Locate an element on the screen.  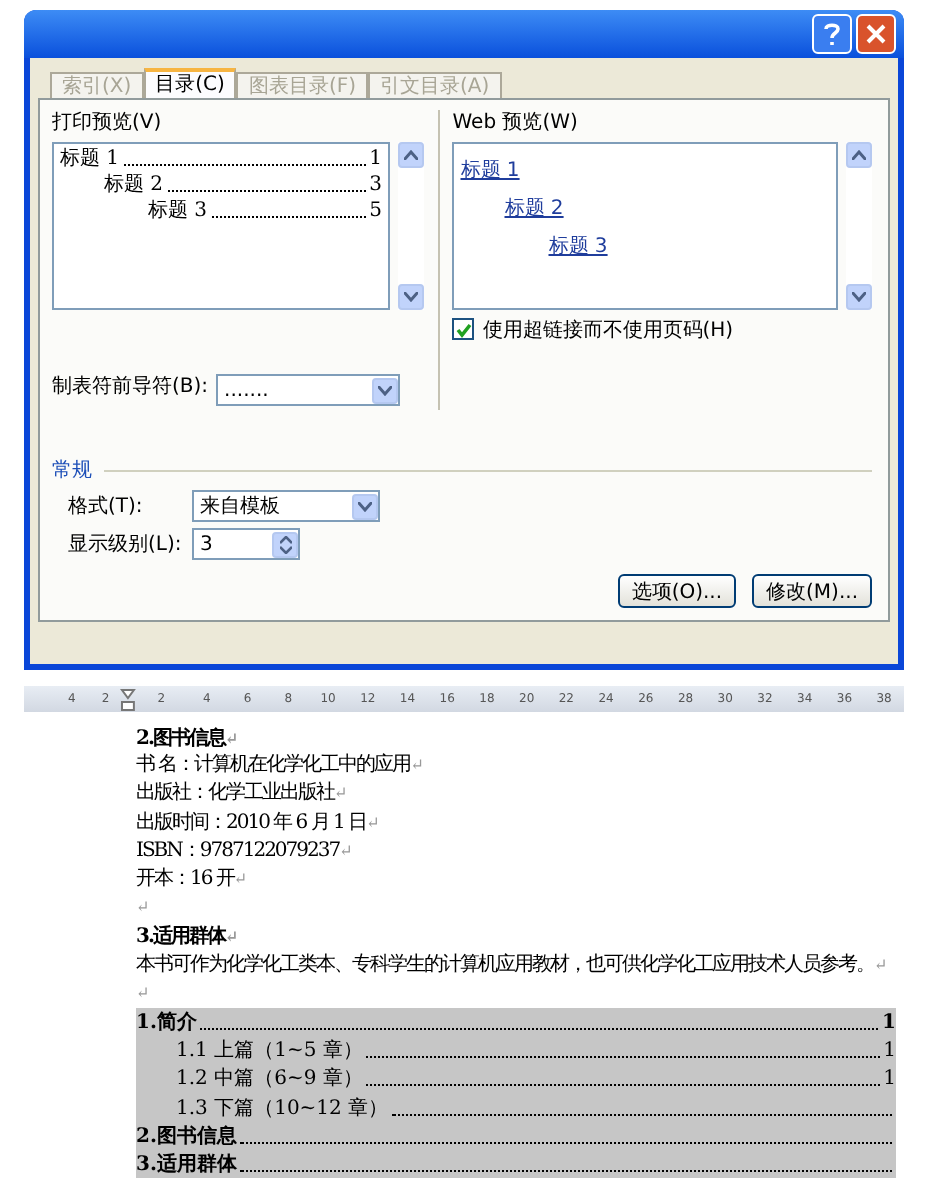
close-button is located at coordinates (876, 34).